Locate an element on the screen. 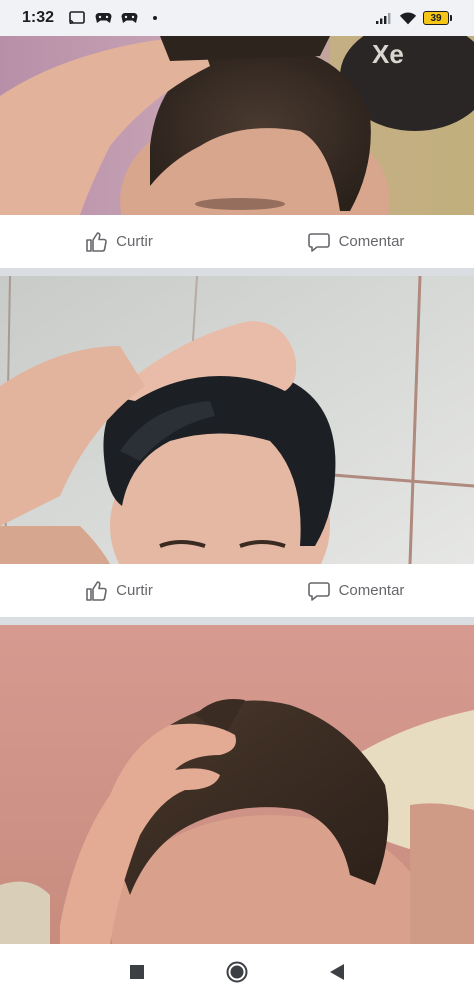  battery-tip is located at coordinates (451, 18).